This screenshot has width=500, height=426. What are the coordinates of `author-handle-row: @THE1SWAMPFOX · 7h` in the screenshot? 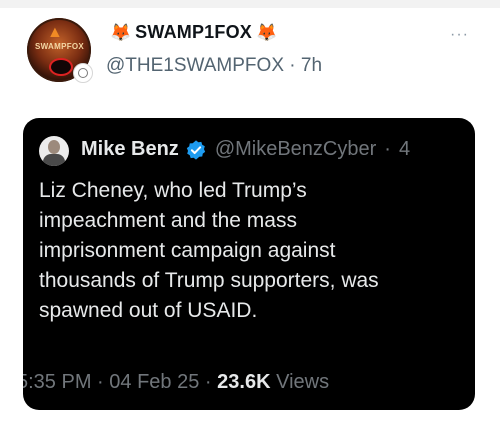 It's located at (214, 66).